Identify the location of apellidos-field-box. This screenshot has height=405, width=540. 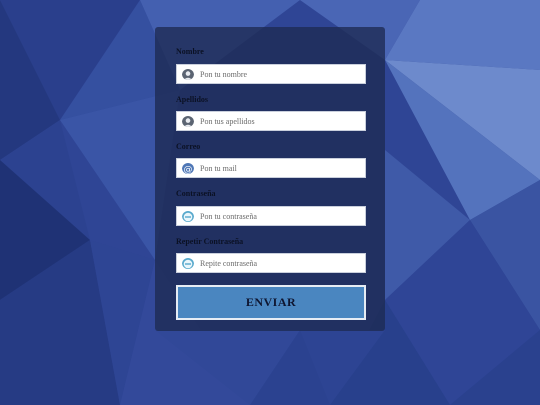
(271, 121).